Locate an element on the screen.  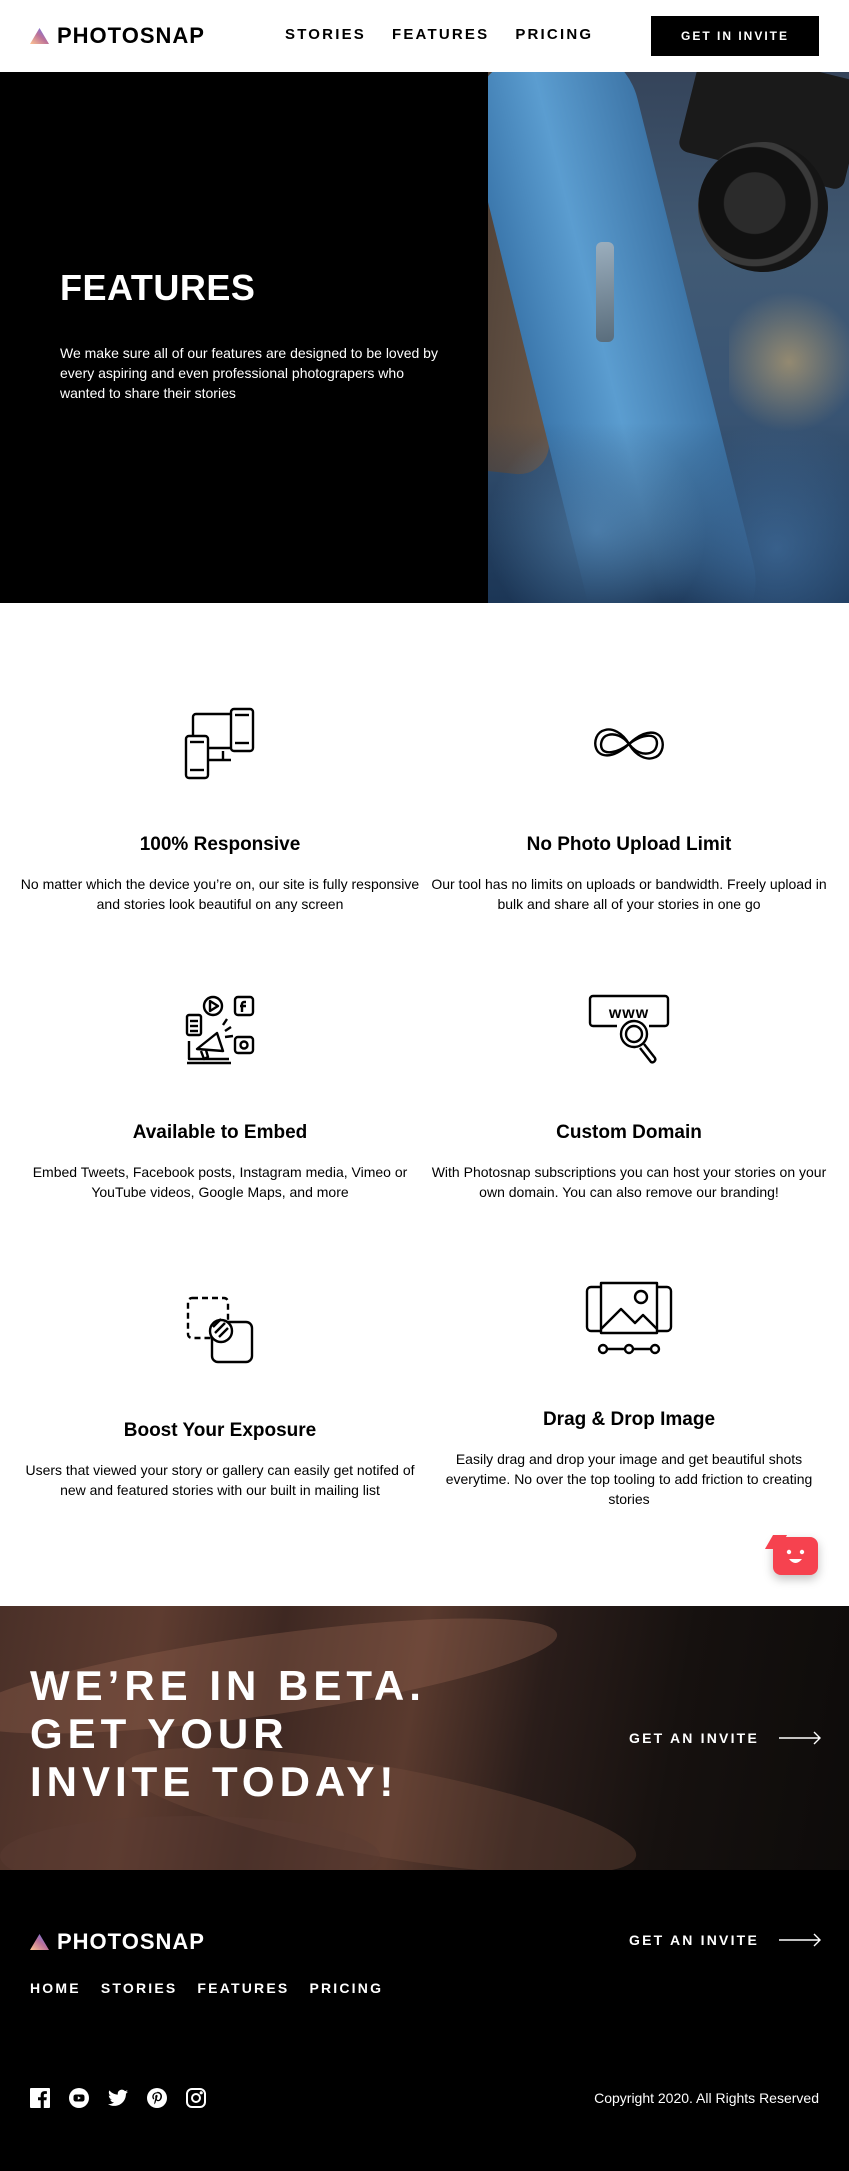
embed-icon is located at coordinates (220, 1030).